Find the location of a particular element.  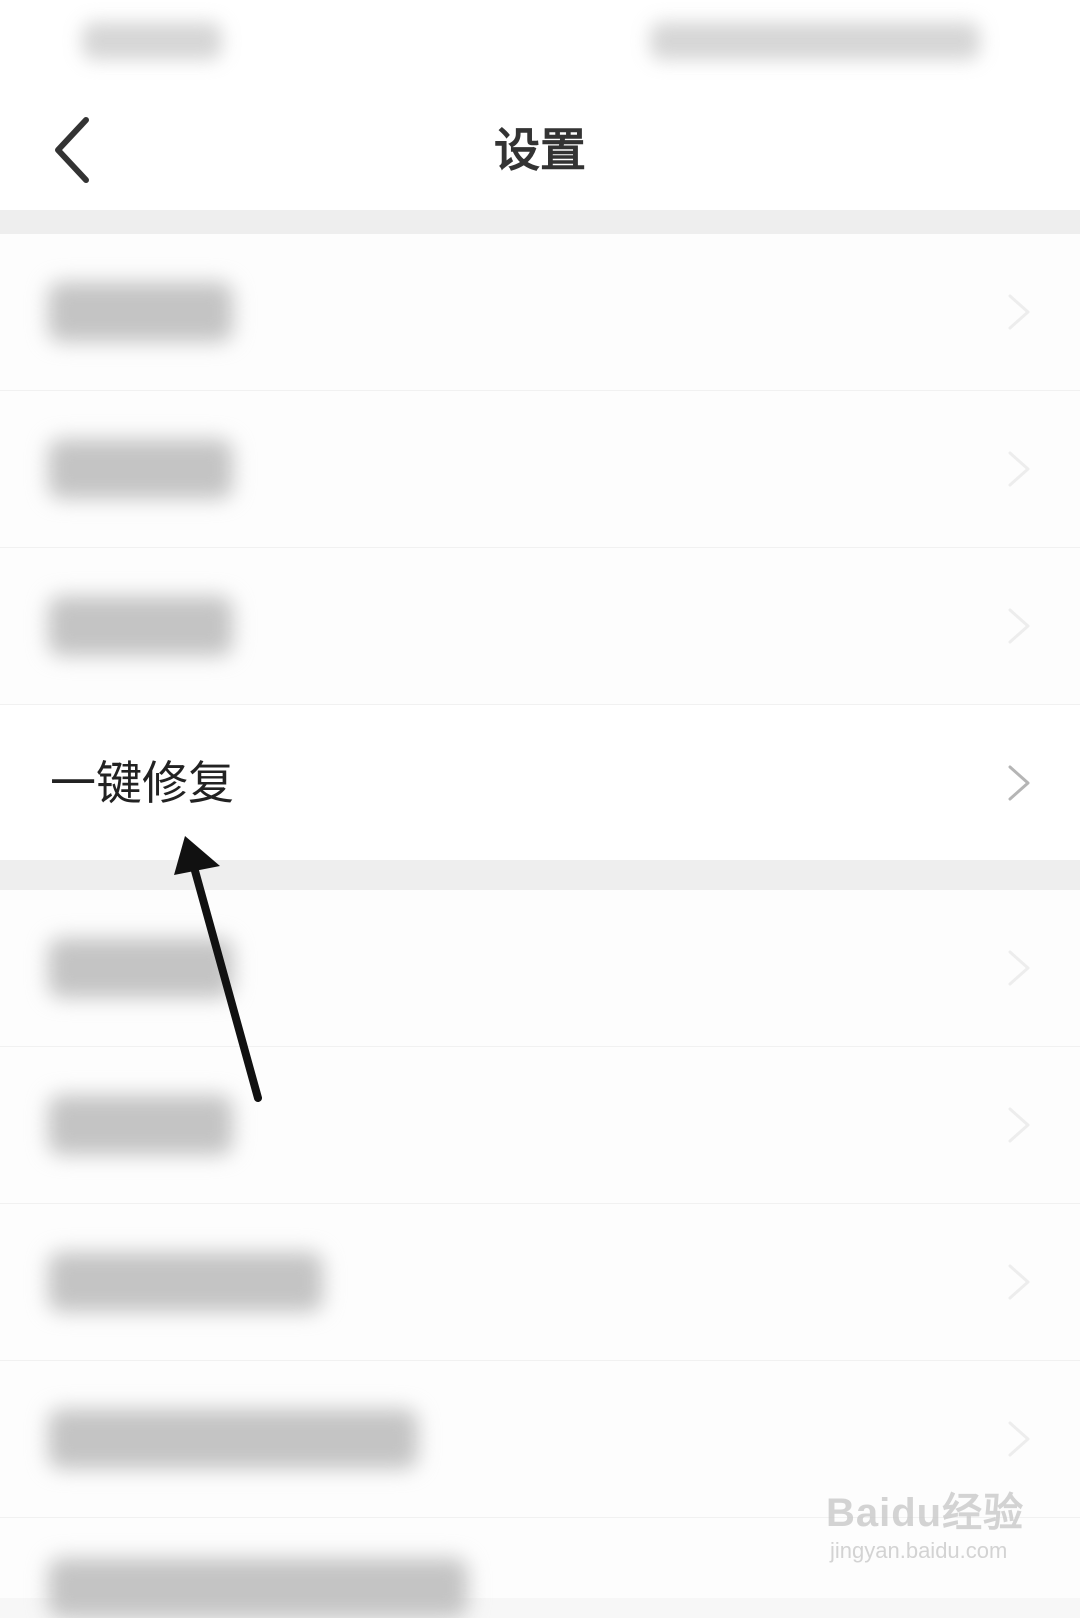

settings-row-one-click-repair: 一键修复 is located at coordinates (540, 783).